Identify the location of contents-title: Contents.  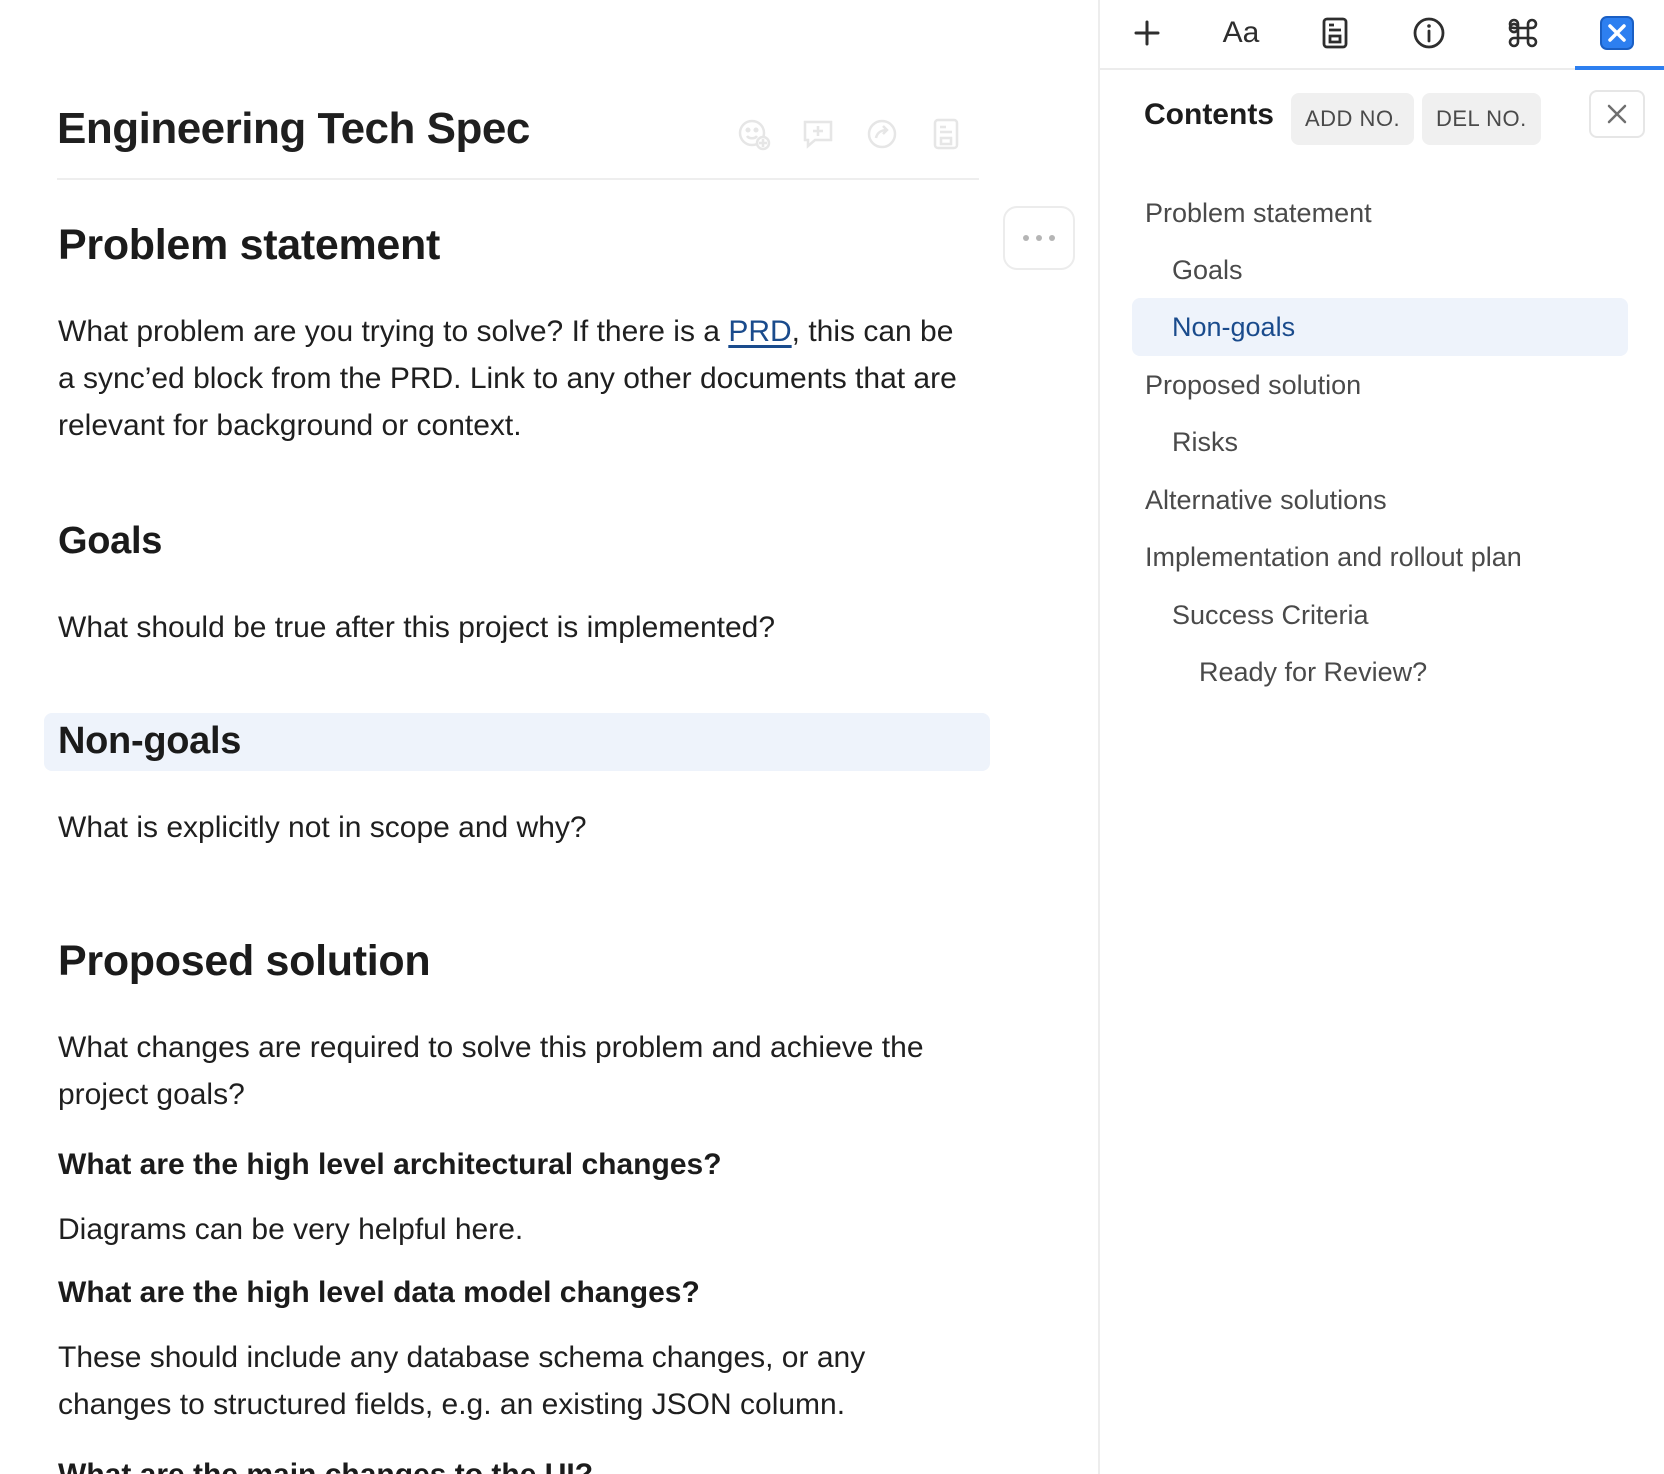
(1209, 114).